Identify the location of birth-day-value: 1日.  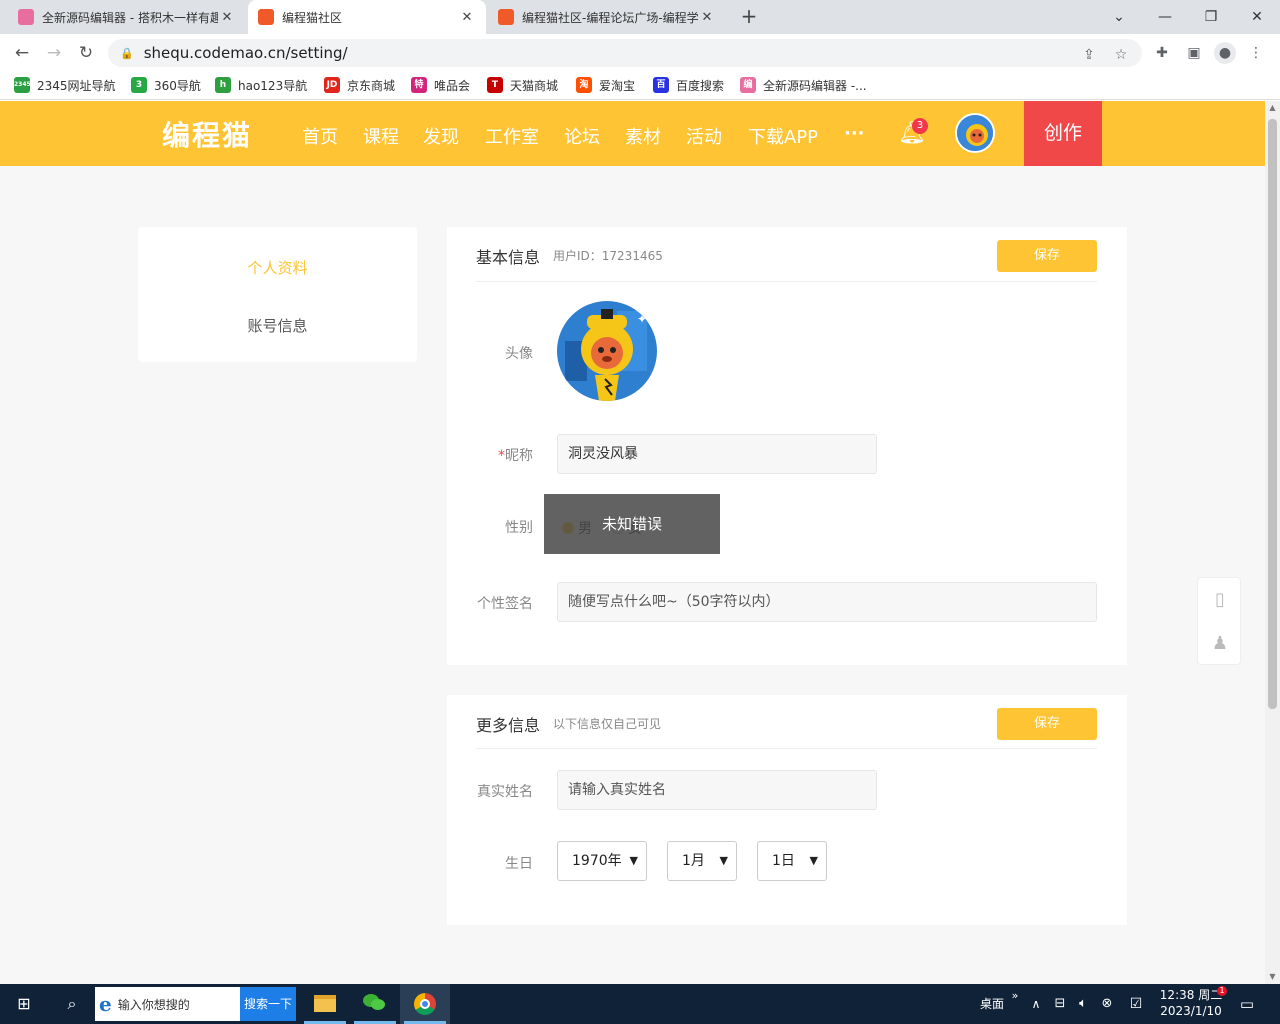
(783, 861).